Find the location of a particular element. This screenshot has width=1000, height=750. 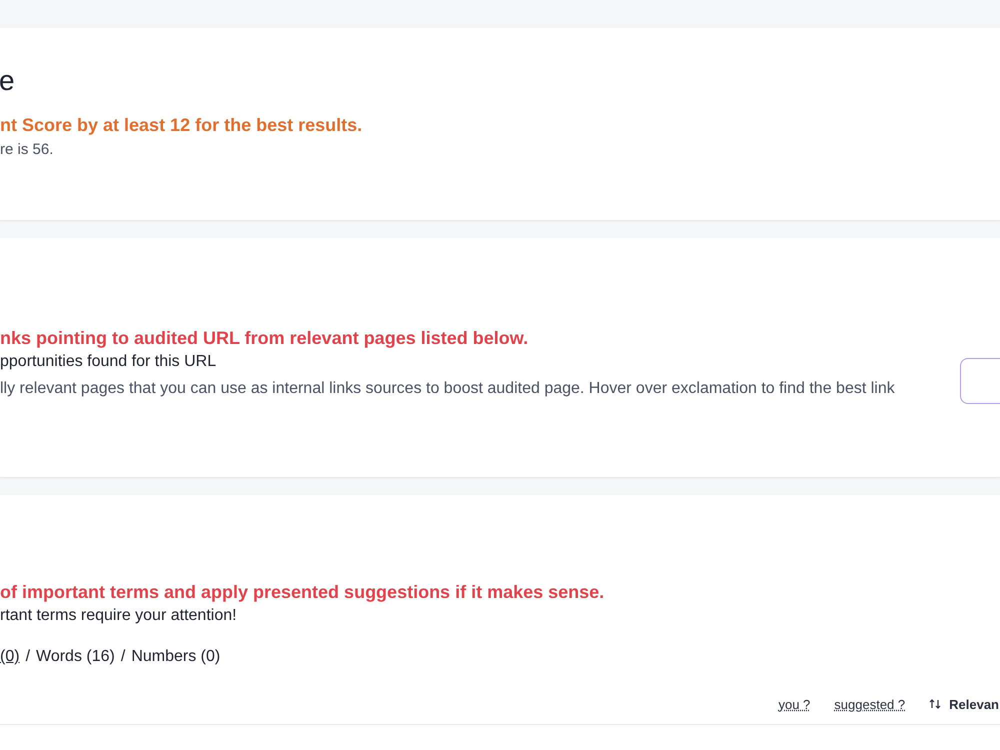

filter-link: Words (16) is located at coordinates (75, 657).